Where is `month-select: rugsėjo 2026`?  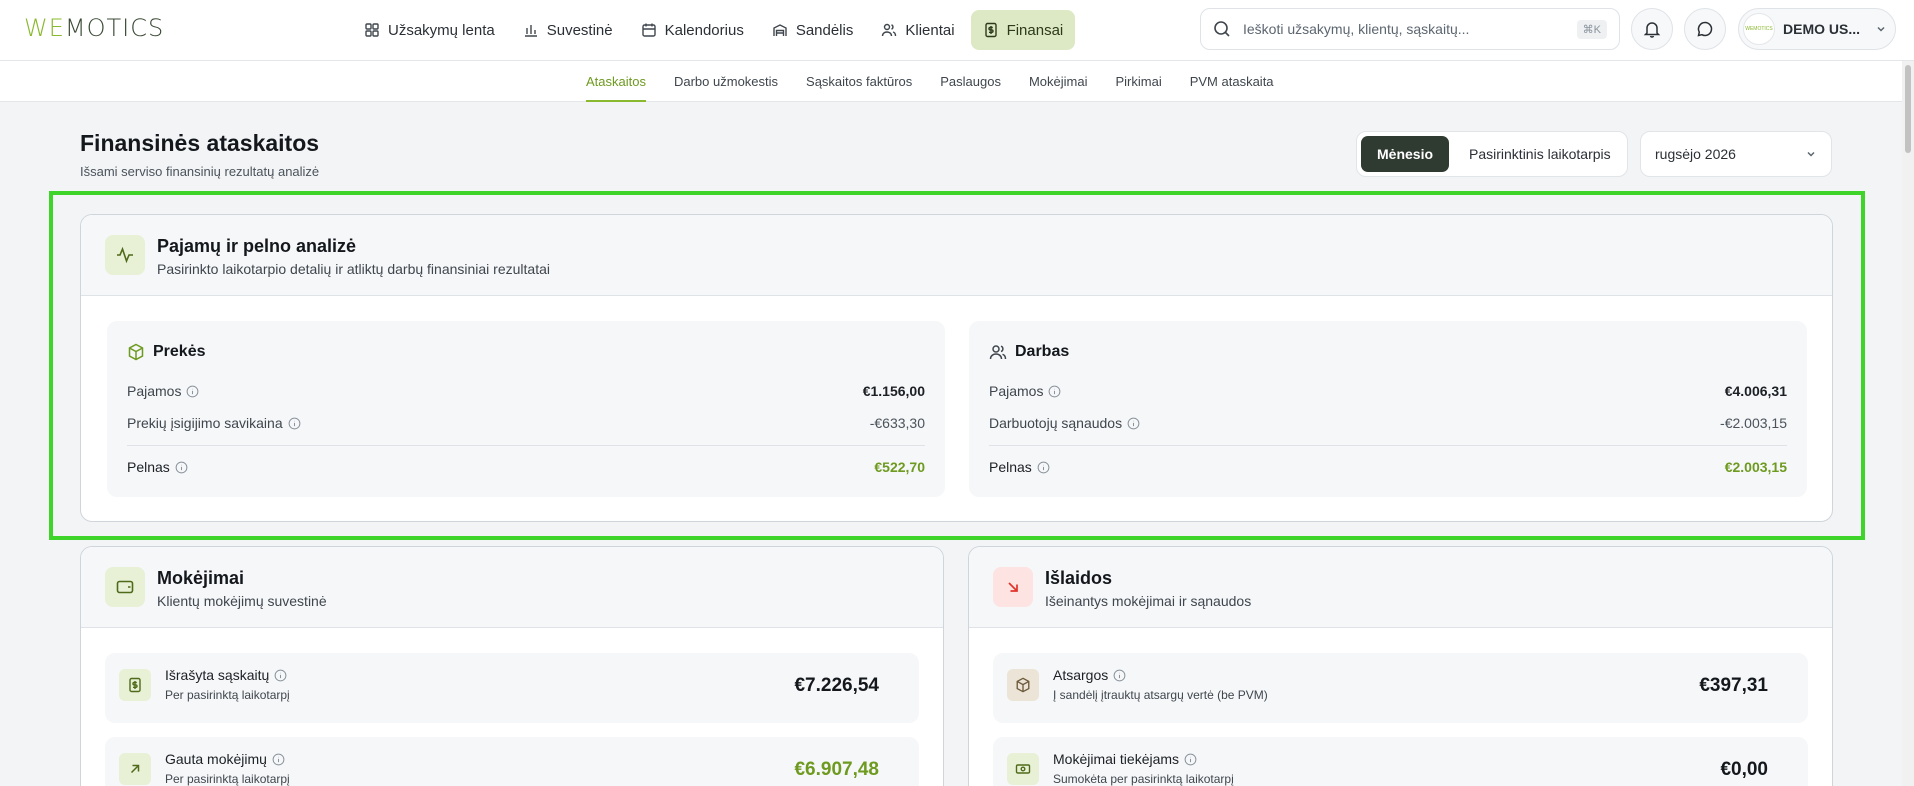 month-select: rugsėjo 2026 is located at coordinates (1736, 154).